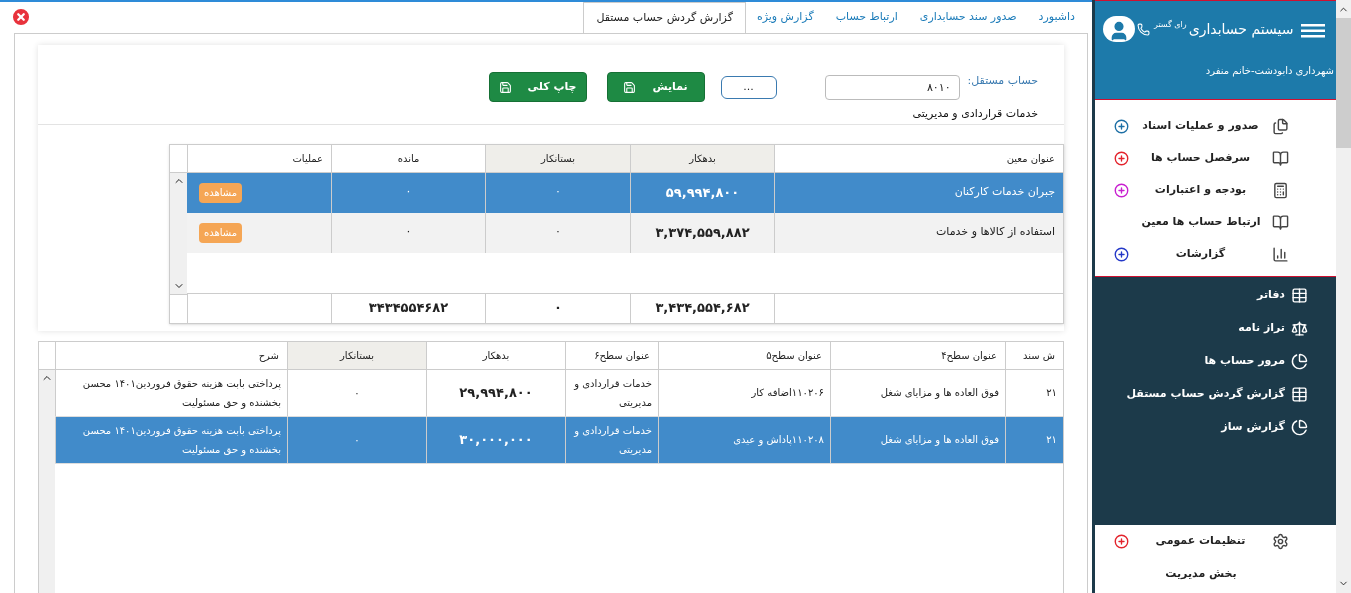  Describe the element at coordinates (1034, 355) in the screenshot. I see `column-header: ش سند` at that location.